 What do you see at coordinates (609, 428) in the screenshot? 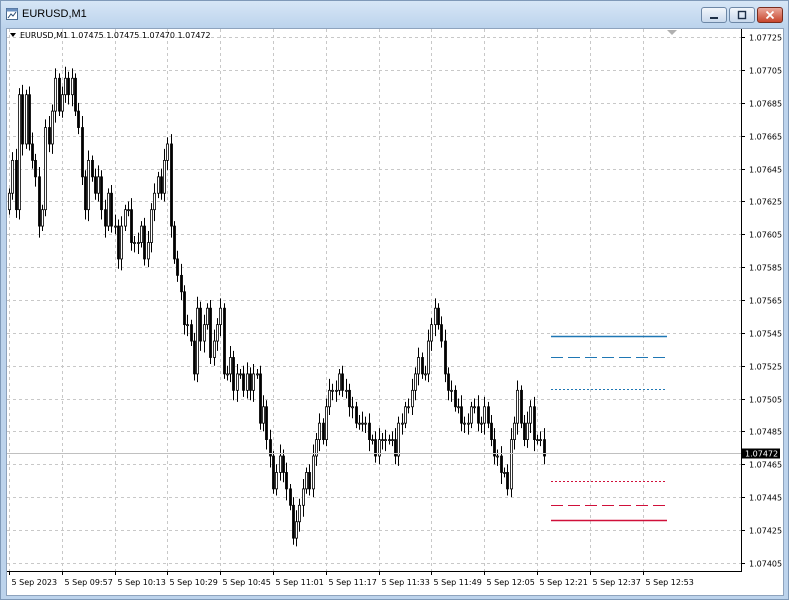
I see `price-levels` at bounding box center [609, 428].